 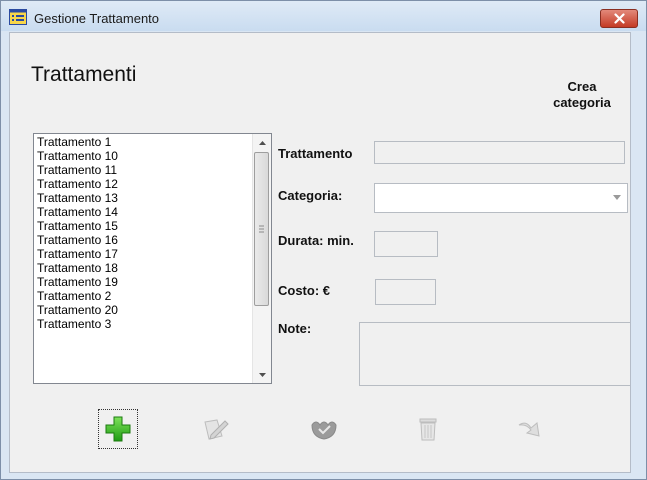 I want to click on scroll-thumb, so click(x=261, y=229).